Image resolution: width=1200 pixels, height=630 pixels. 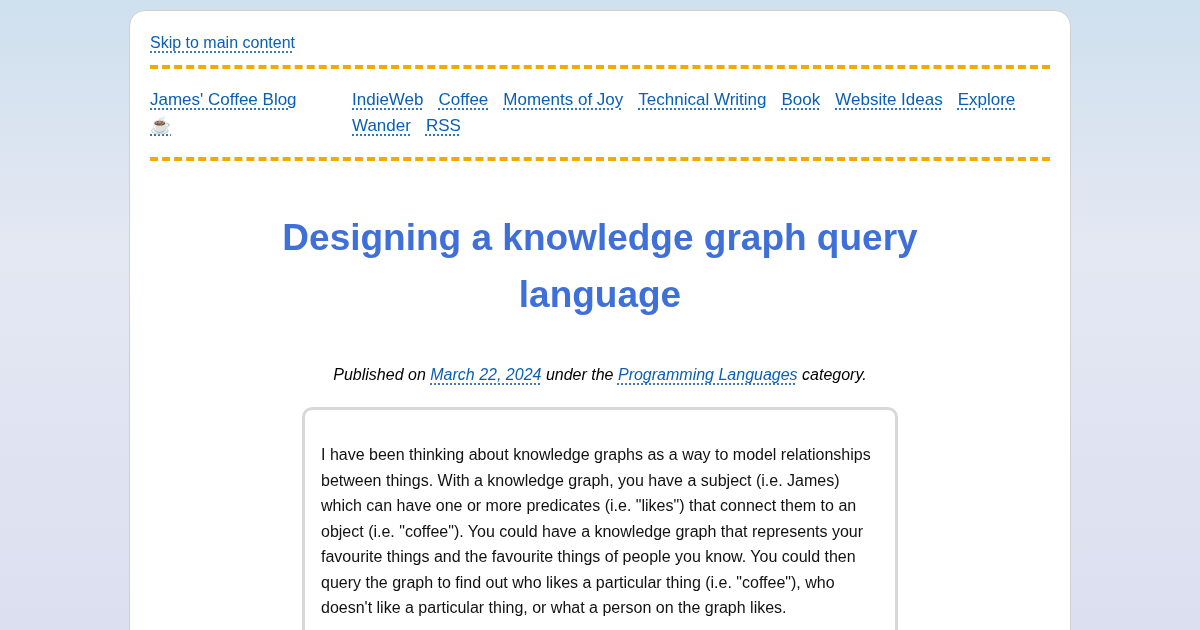 I want to click on nav-link: RSS, so click(x=443, y=126).